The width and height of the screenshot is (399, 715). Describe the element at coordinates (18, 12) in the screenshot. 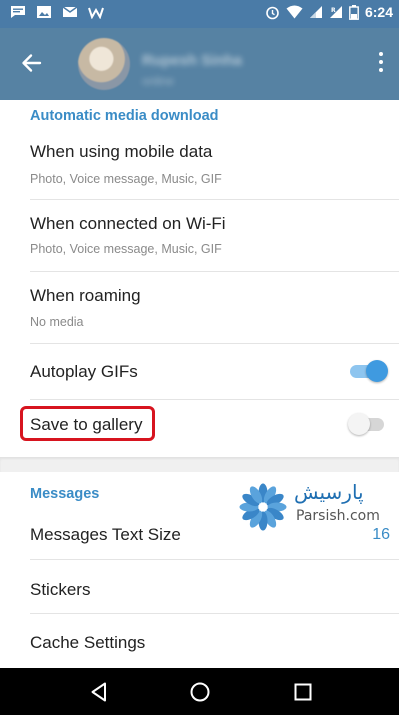

I see `chat-notification-icon` at that location.